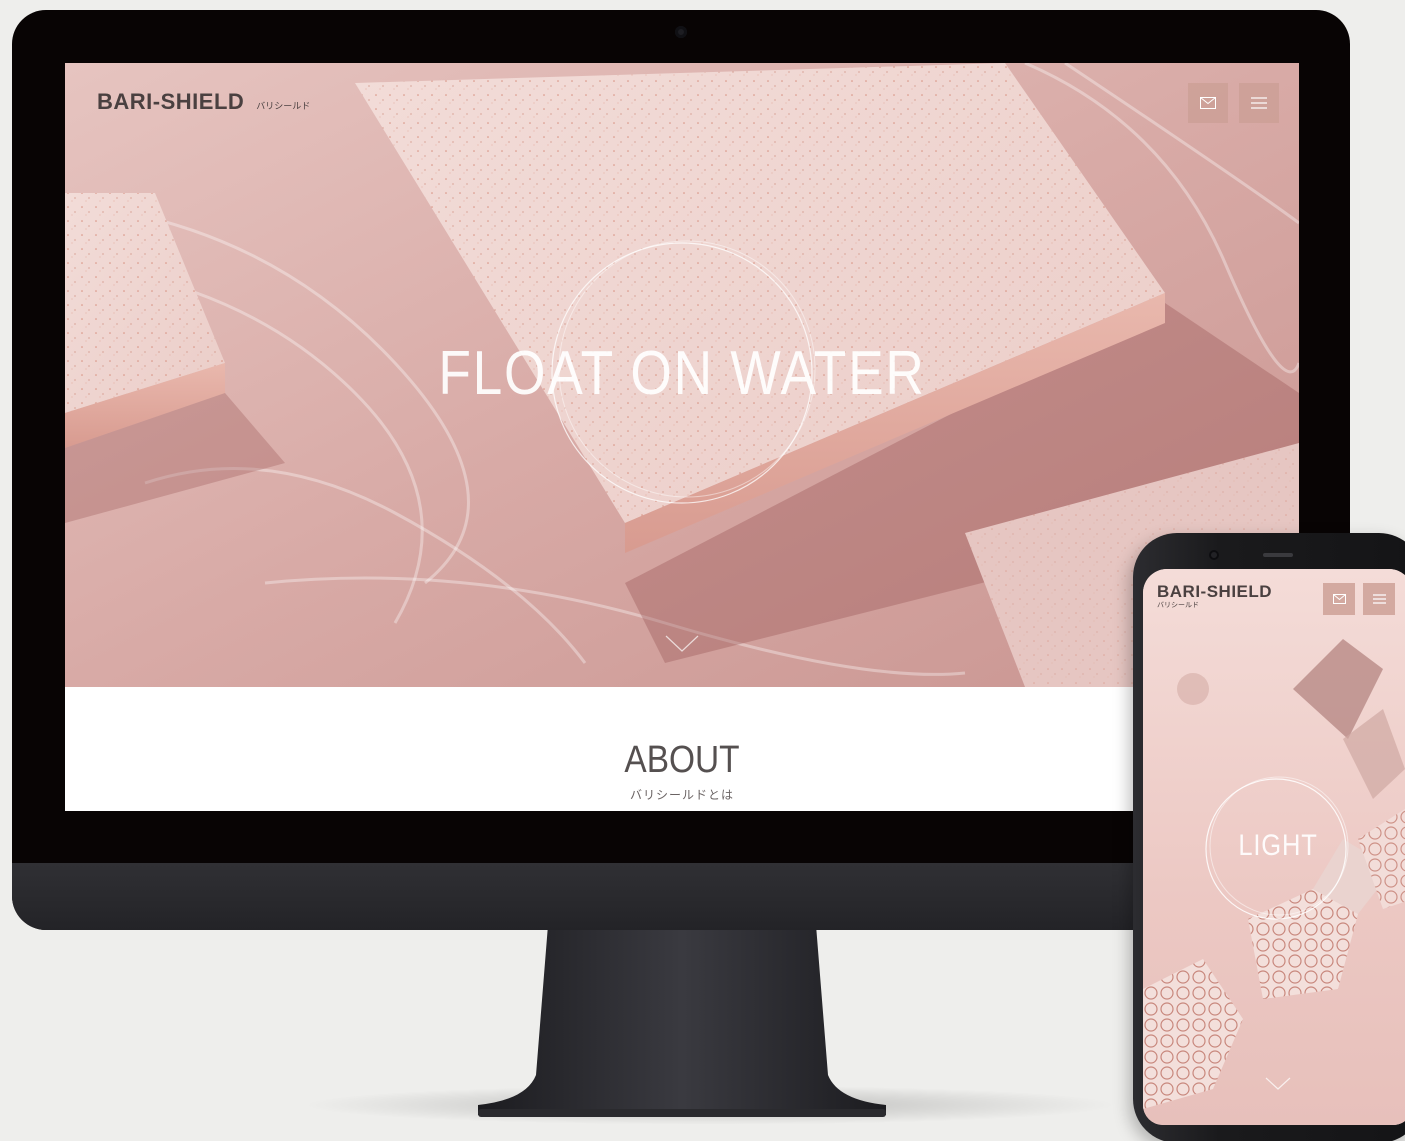 Image resolution: width=1405 pixels, height=1141 pixels. I want to click on mobile-menu-button, so click(1379, 599).